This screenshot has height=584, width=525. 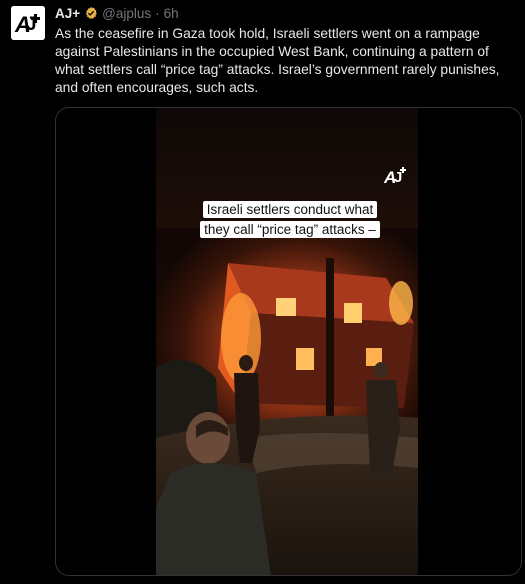 I want to click on svg-text: J, so click(x=398, y=177).